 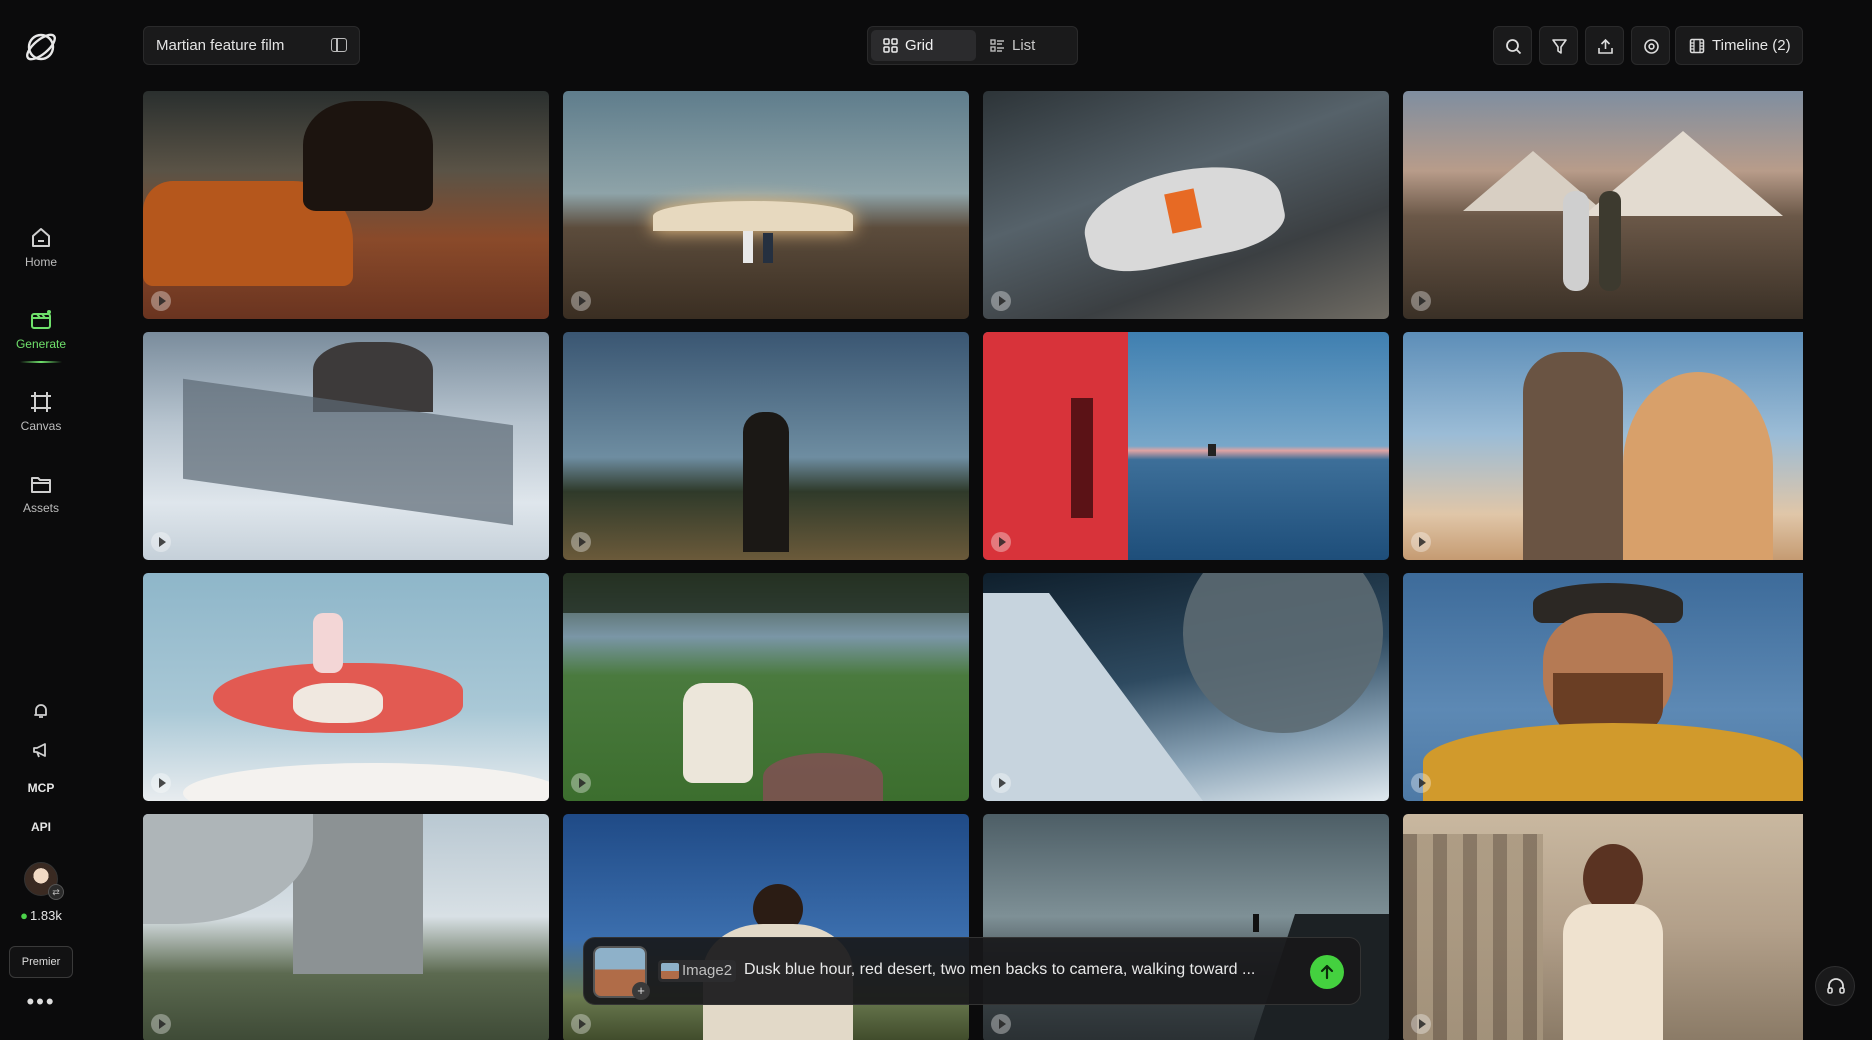 I want to click on api-link: API, so click(x=41, y=827).